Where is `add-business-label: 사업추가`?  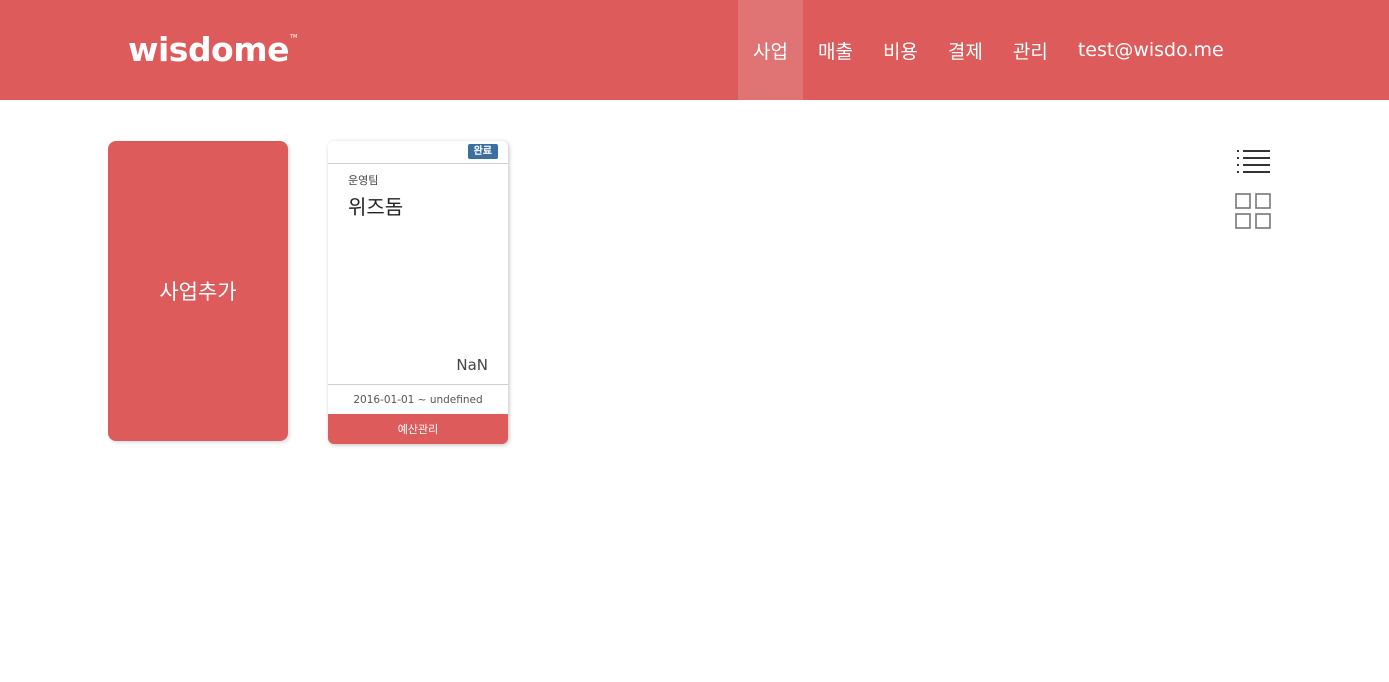 add-business-label: 사업추가 is located at coordinates (198, 292).